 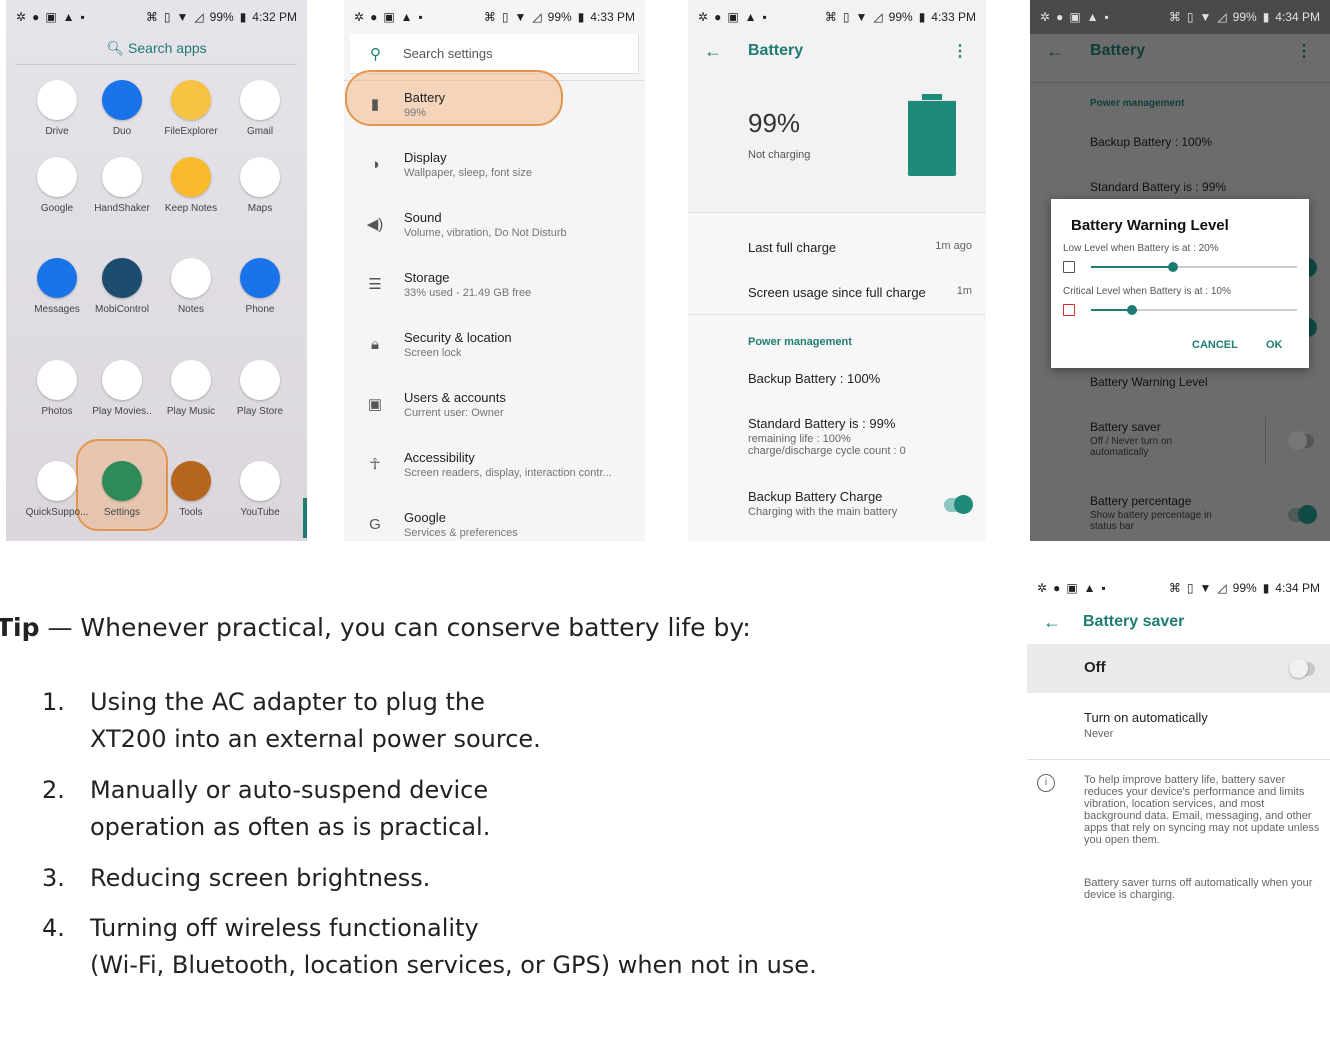 What do you see at coordinates (57, 278) in the screenshot?
I see `messages-icon` at bounding box center [57, 278].